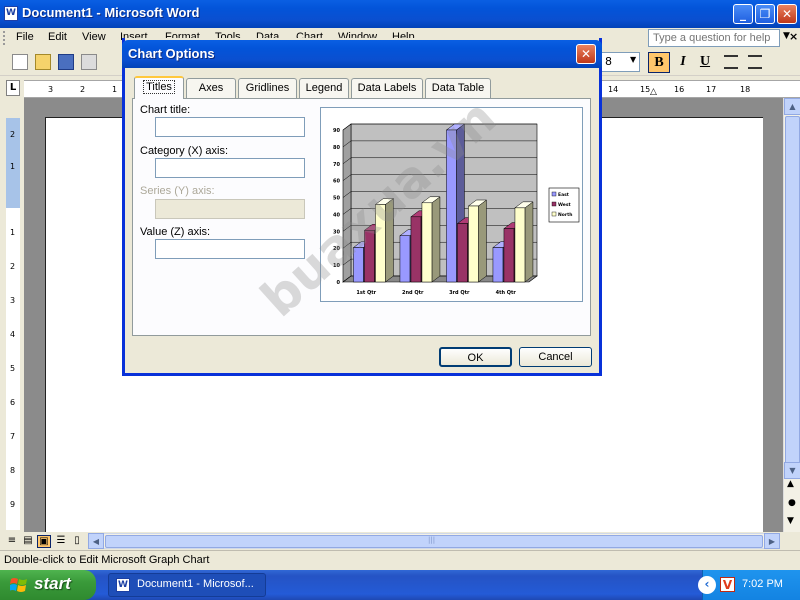  Describe the element at coordinates (230, 168) in the screenshot. I see `category-axis-input` at that location.